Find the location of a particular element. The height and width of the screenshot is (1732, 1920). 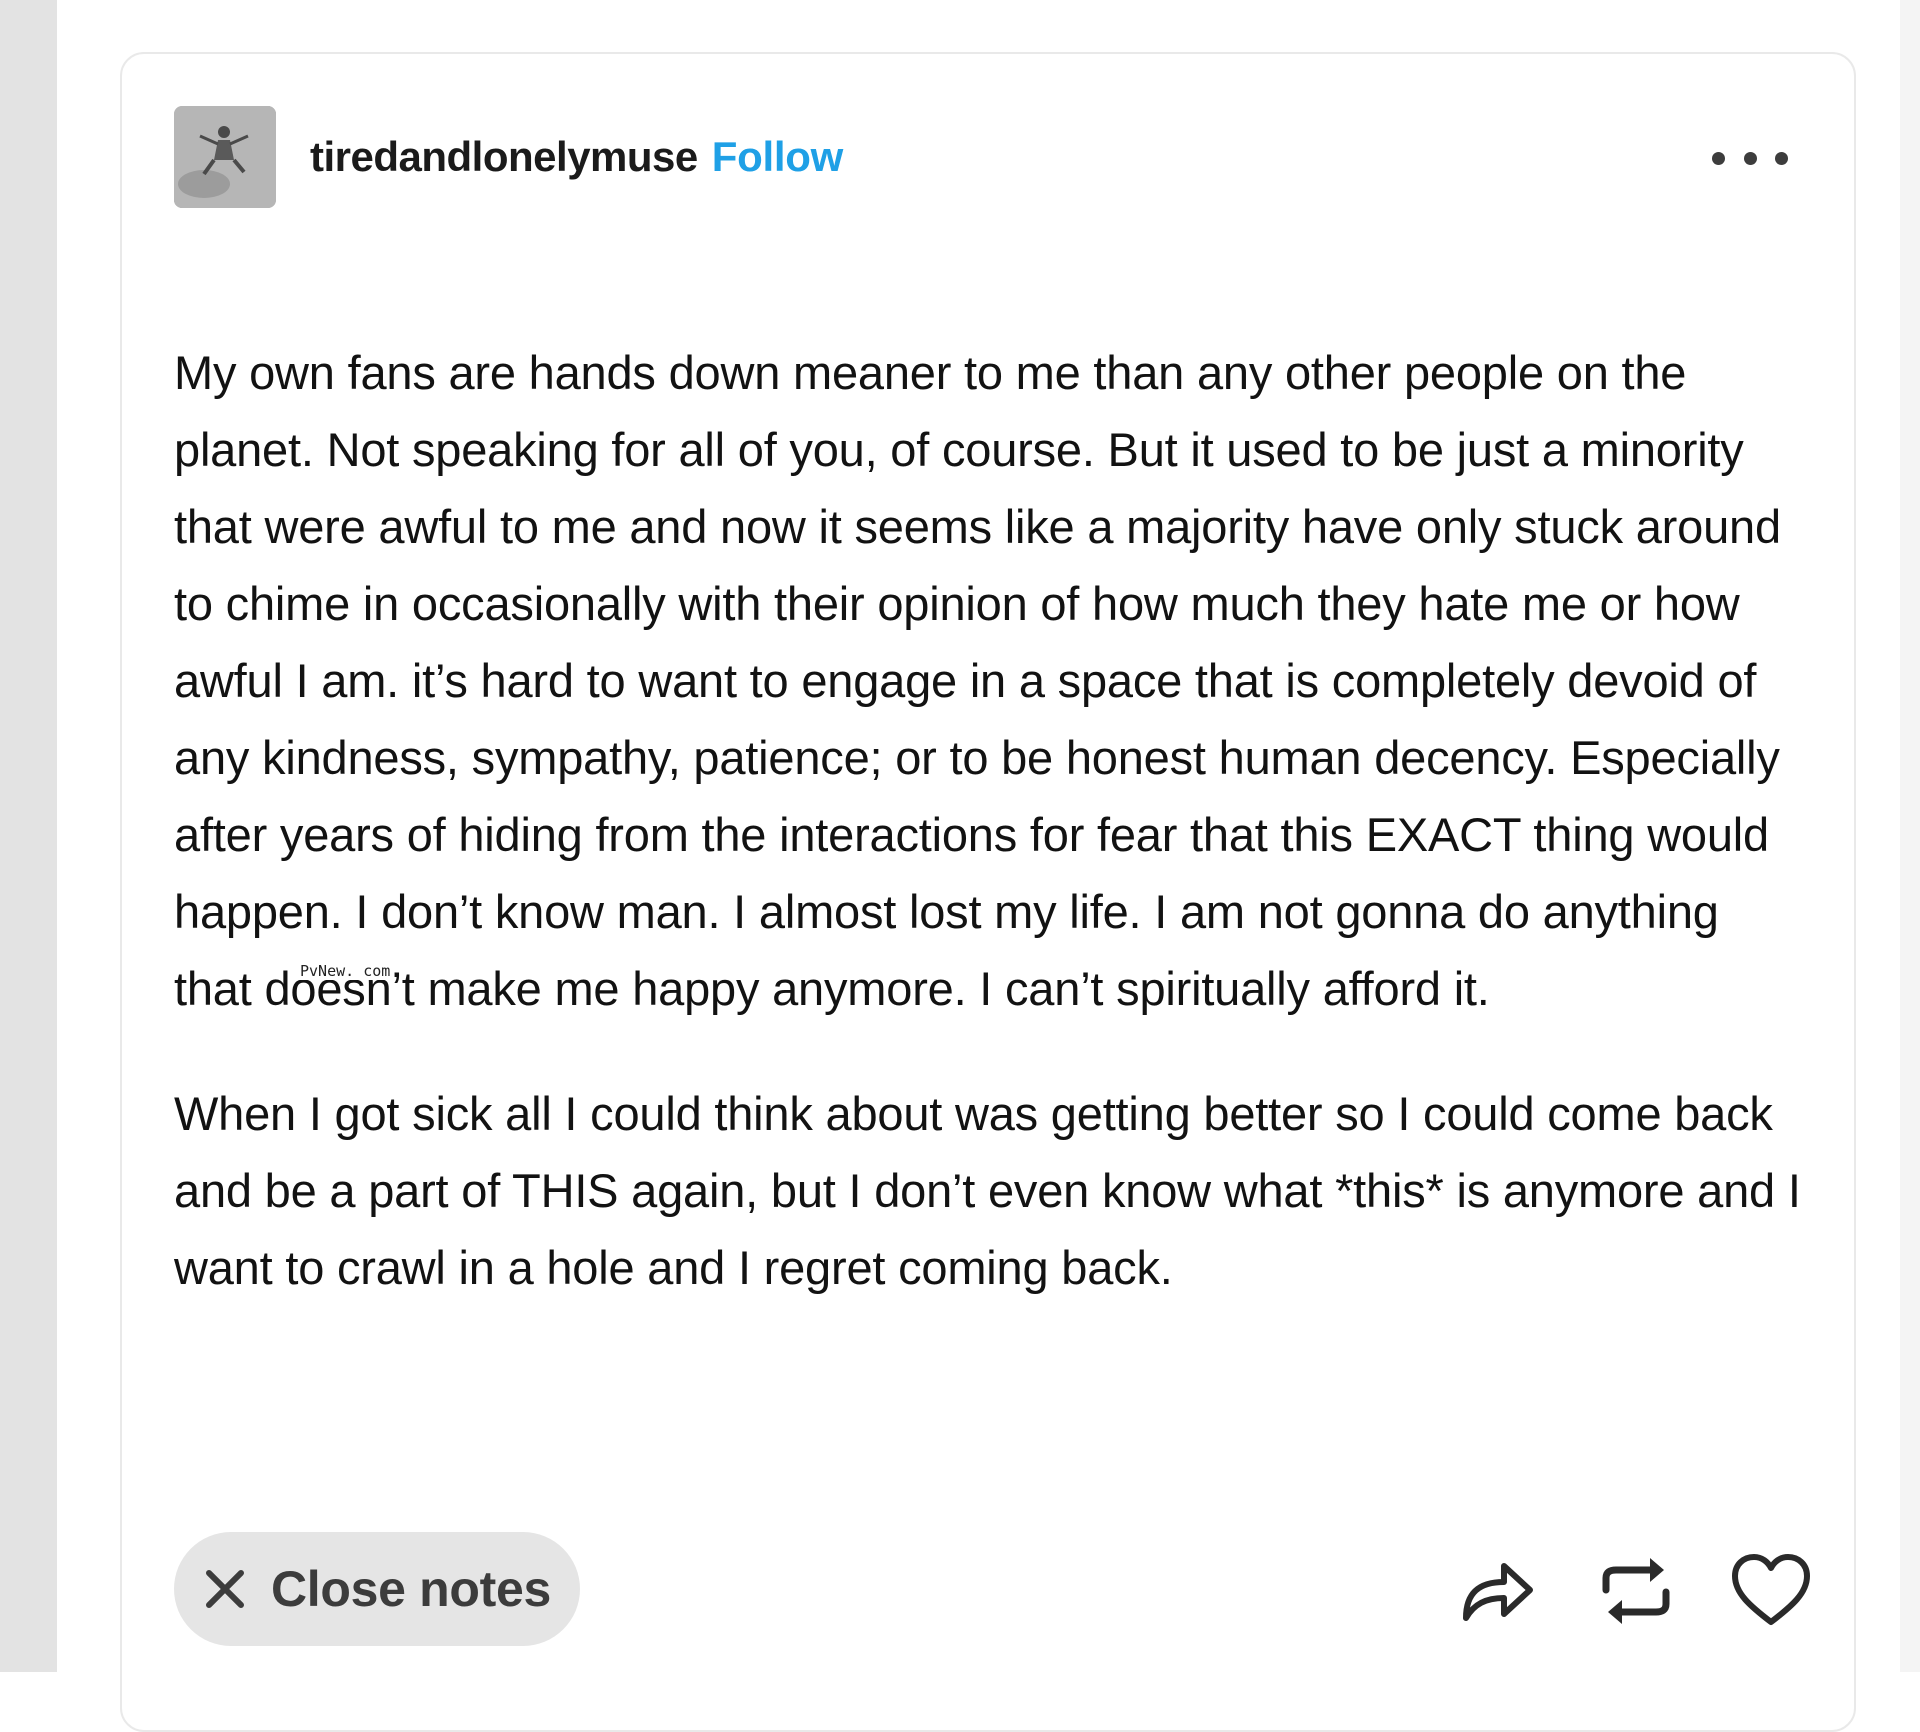

avatar-image is located at coordinates (225, 157).